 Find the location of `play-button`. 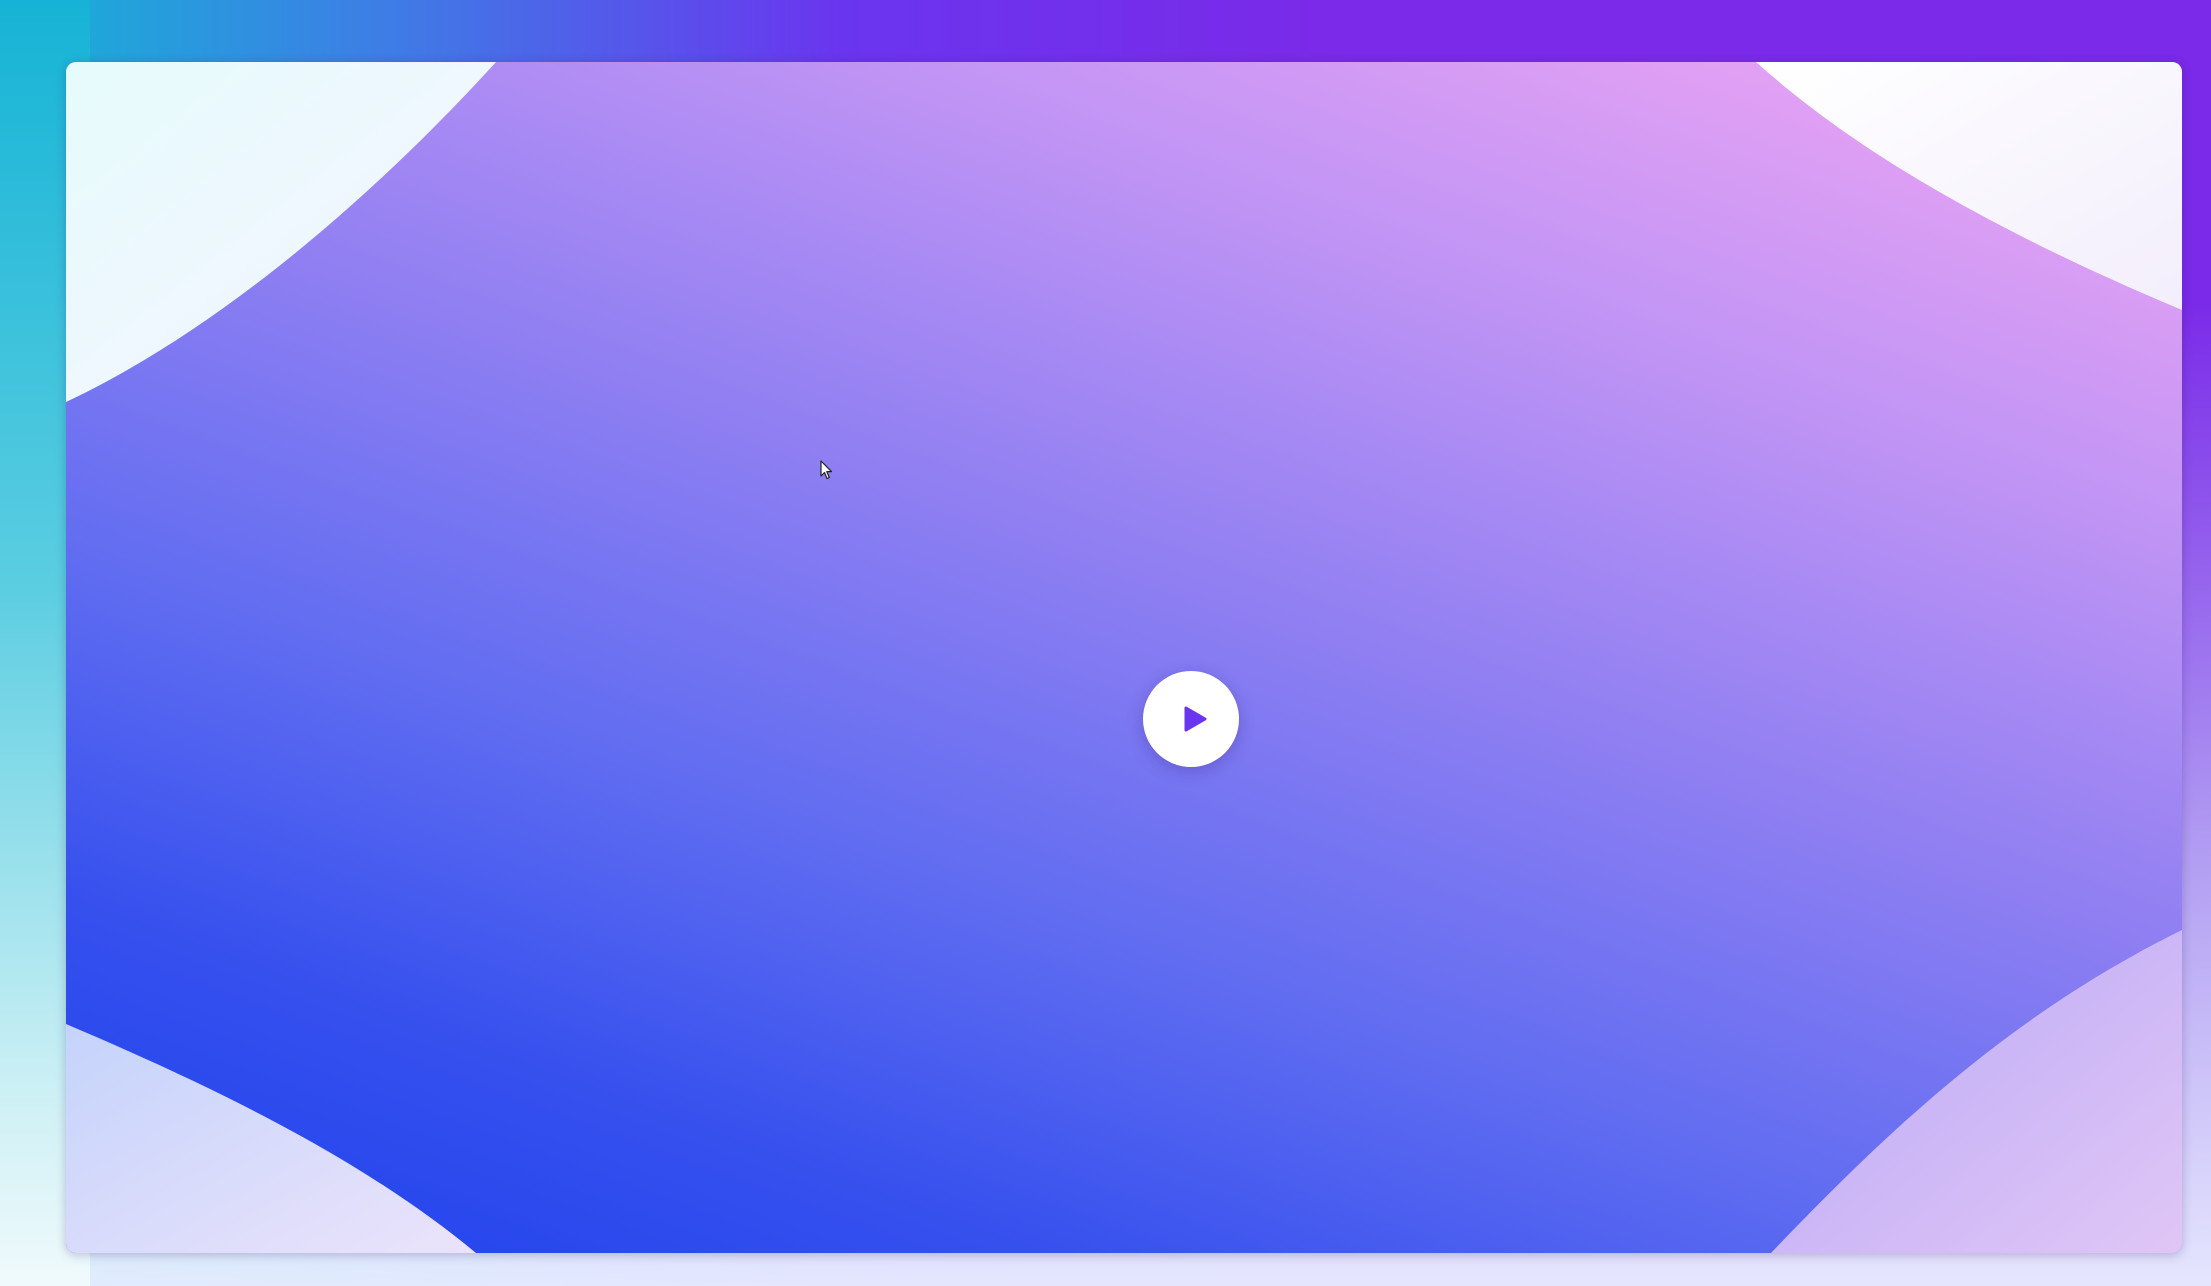

play-button is located at coordinates (1191, 719).